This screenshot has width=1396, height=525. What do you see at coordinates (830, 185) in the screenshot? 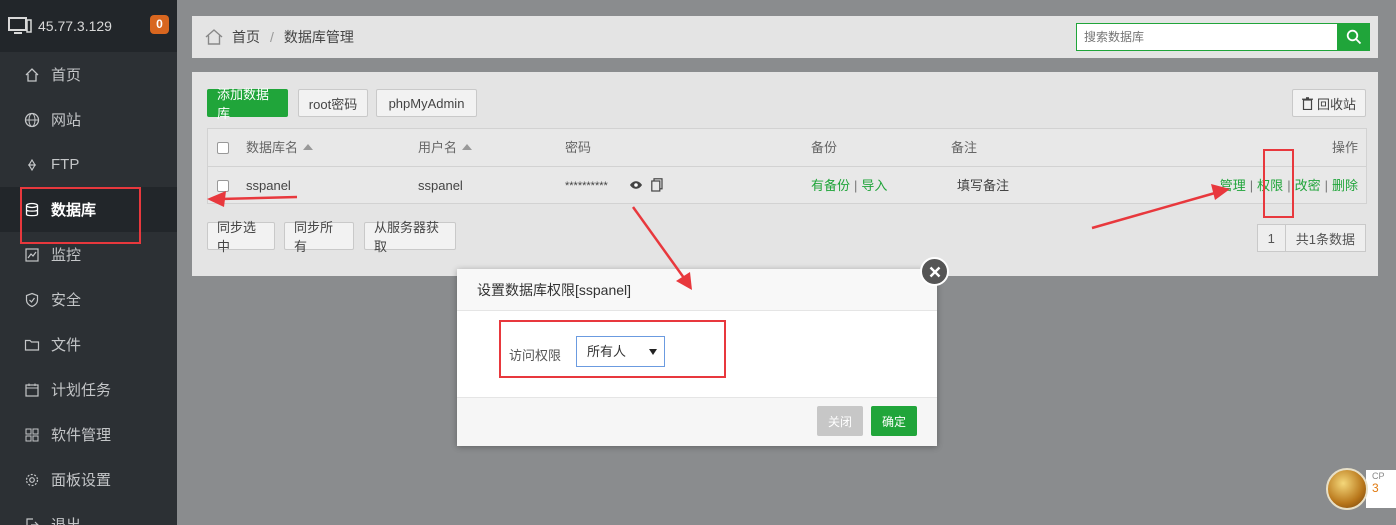
I see `backup-link: 有备份` at bounding box center [830, 185].